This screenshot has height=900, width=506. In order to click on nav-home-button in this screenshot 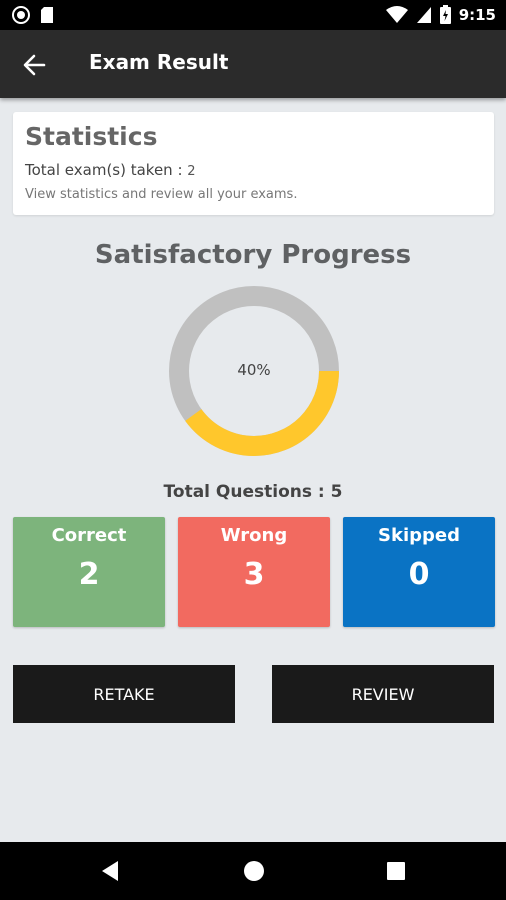, I will do `click(254, 871)`.